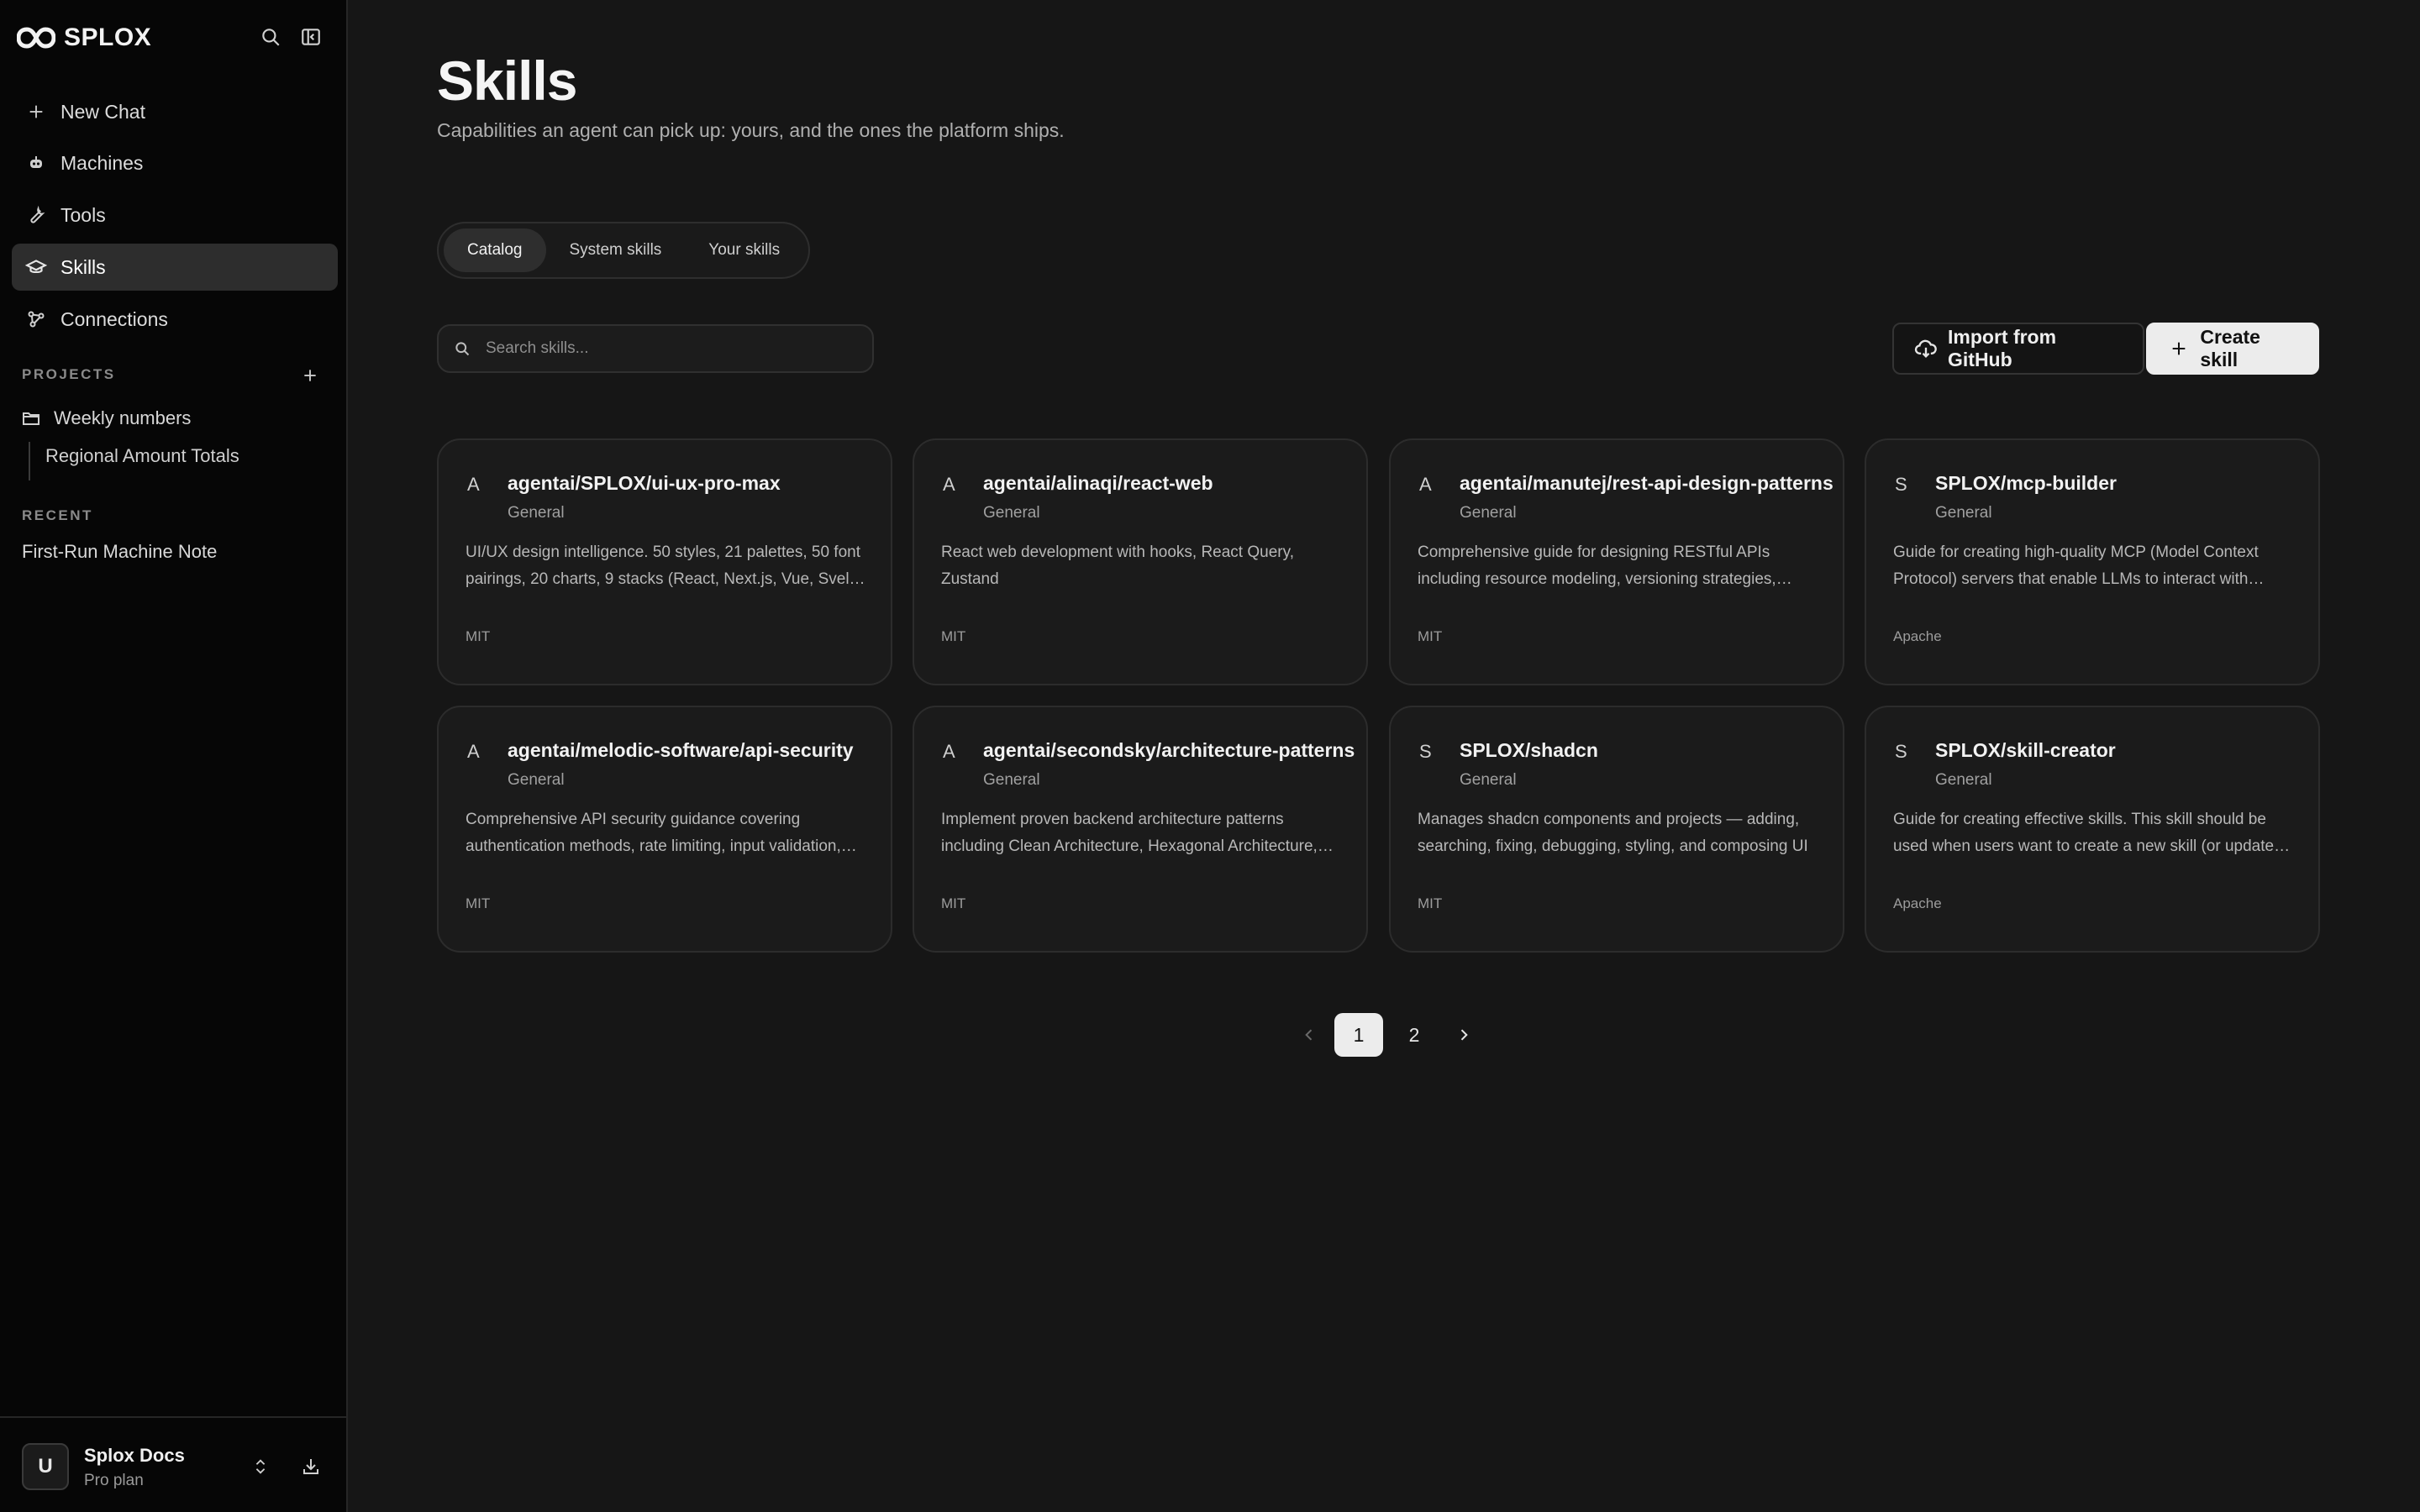 The height and width of the screenshot is (1512, 2420). What do you see at coordinates (1647, 483) in the screenshot?
I see `skill-name: agentai/manutej/rest-api-design-patterns` at bounding box center [1647, 483].